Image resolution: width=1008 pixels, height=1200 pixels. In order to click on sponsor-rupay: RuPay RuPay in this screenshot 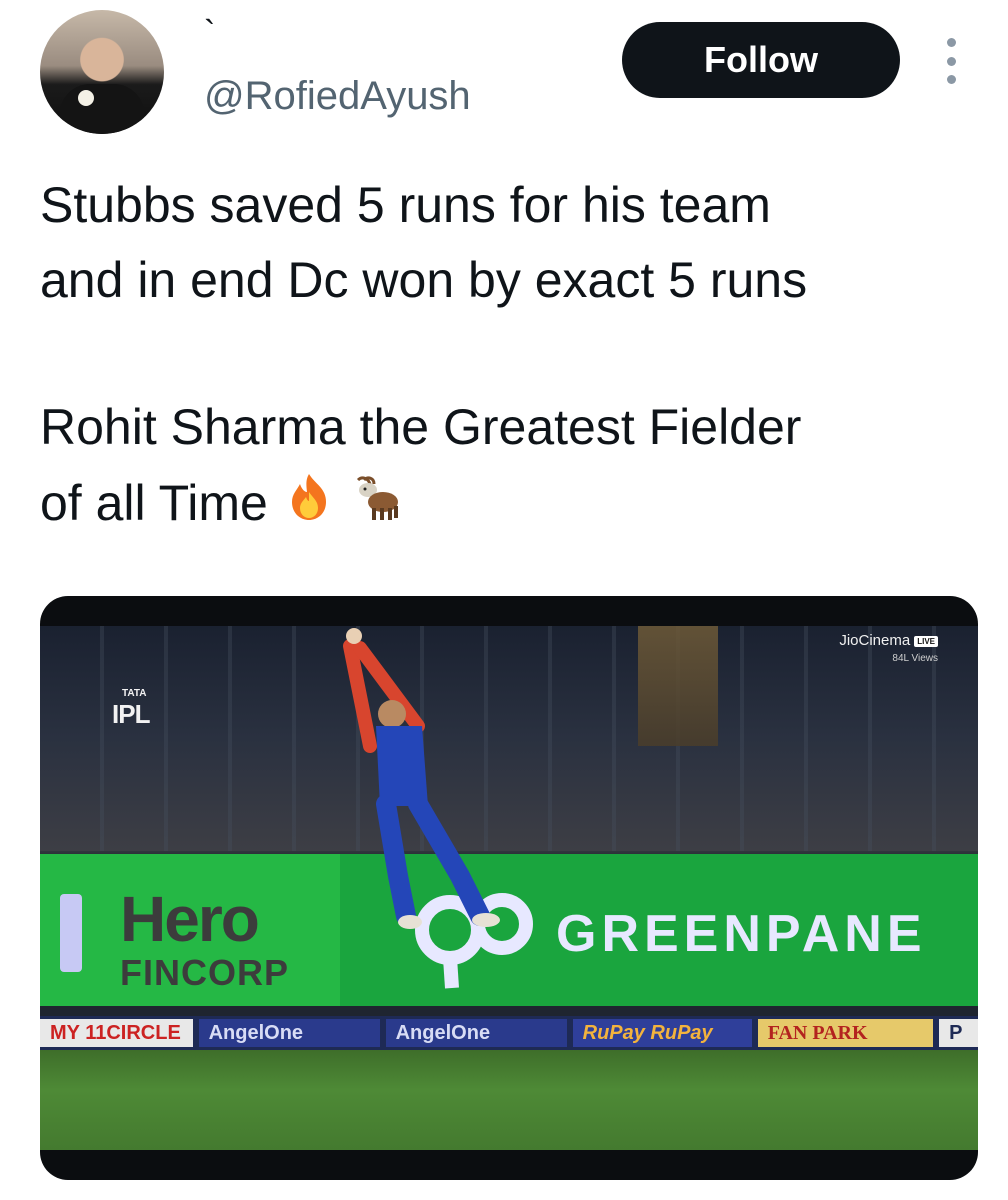, I will do `click(662, 1033)`.